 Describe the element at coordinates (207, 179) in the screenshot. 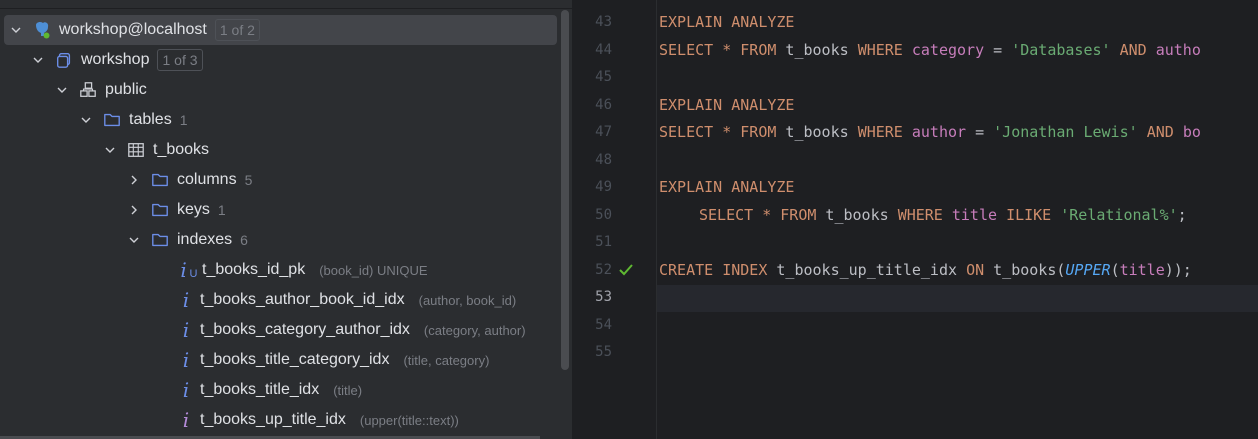

I see `columns-label: columns` at that location.